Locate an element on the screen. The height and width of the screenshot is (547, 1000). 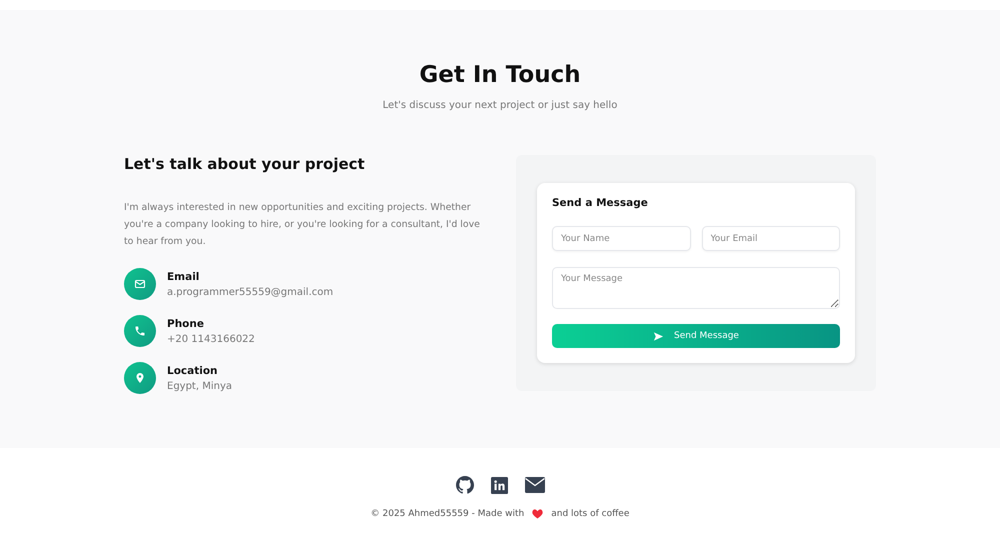
location-pin-icon is located at coordinates (140, 378).